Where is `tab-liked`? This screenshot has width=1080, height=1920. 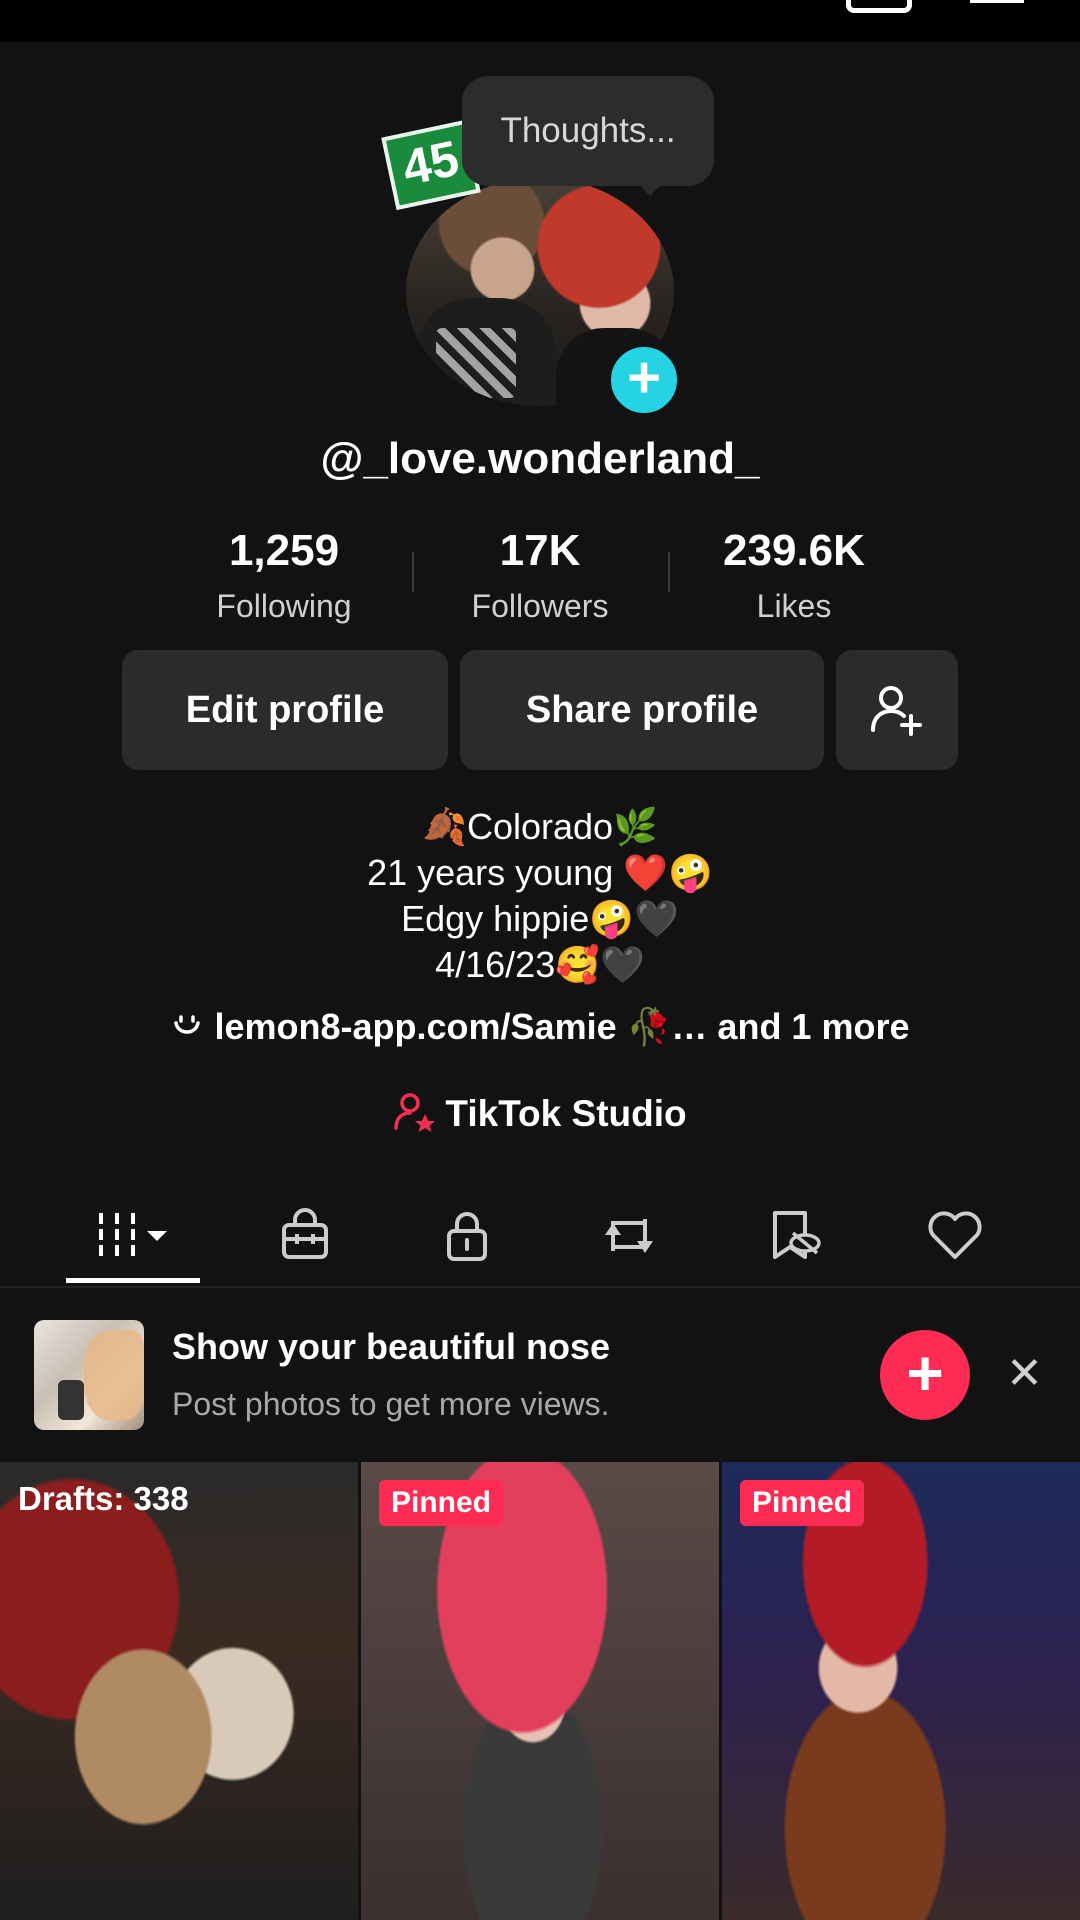
tab-liked is located at coordinates (955, 1235).